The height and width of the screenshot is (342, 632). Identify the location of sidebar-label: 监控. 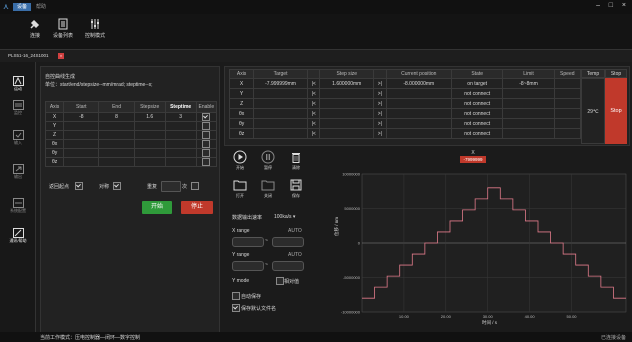
(18, 112).